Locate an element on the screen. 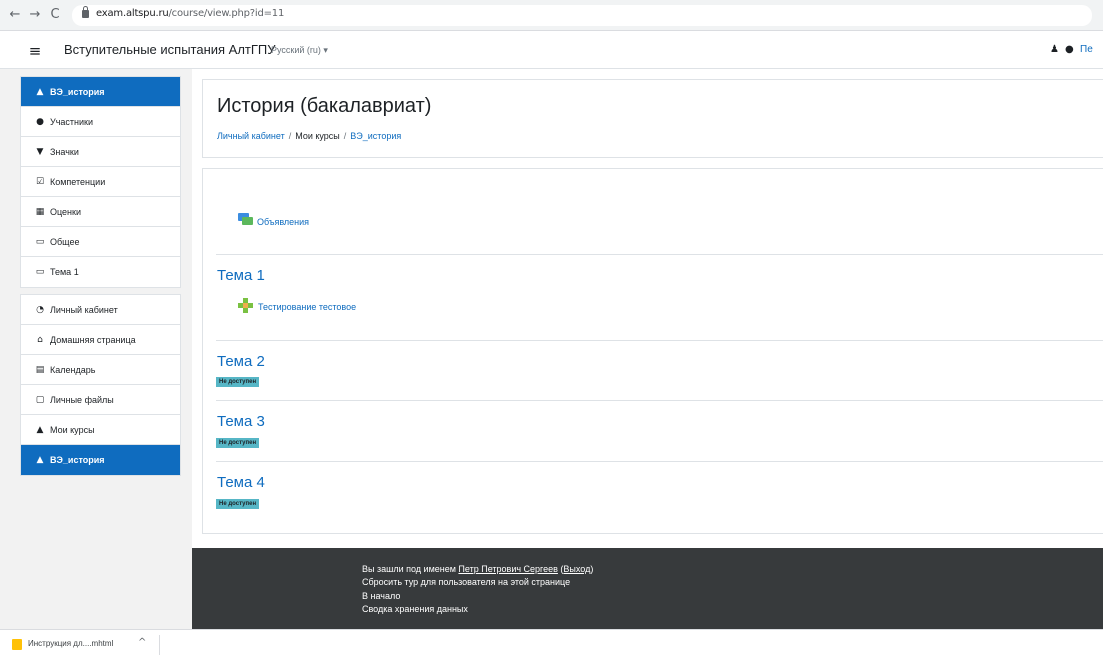 Image resolution: width=1103 pixels, height=659 pixels. home-icon: ⌂ is located at coordinates (40, 340).